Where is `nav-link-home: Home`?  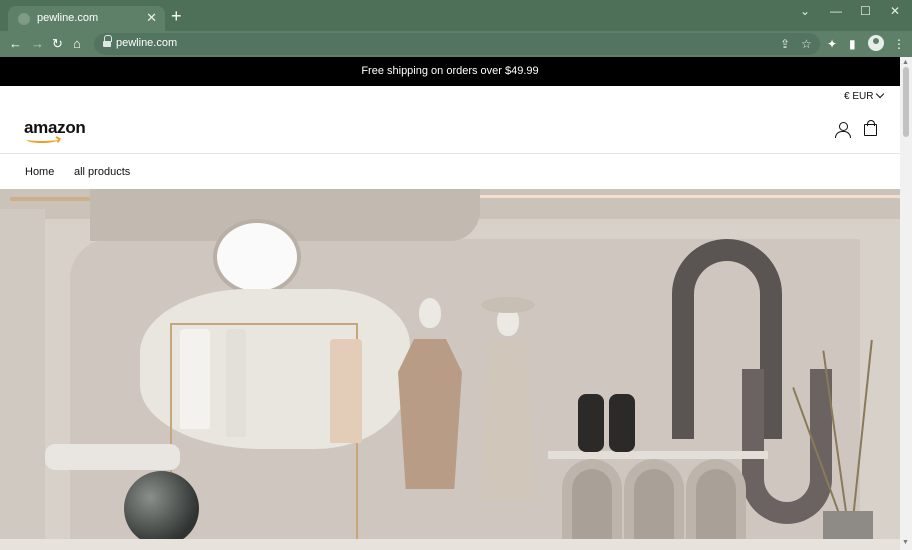 nav-link-home: Home is located at coordinates (39, 172).